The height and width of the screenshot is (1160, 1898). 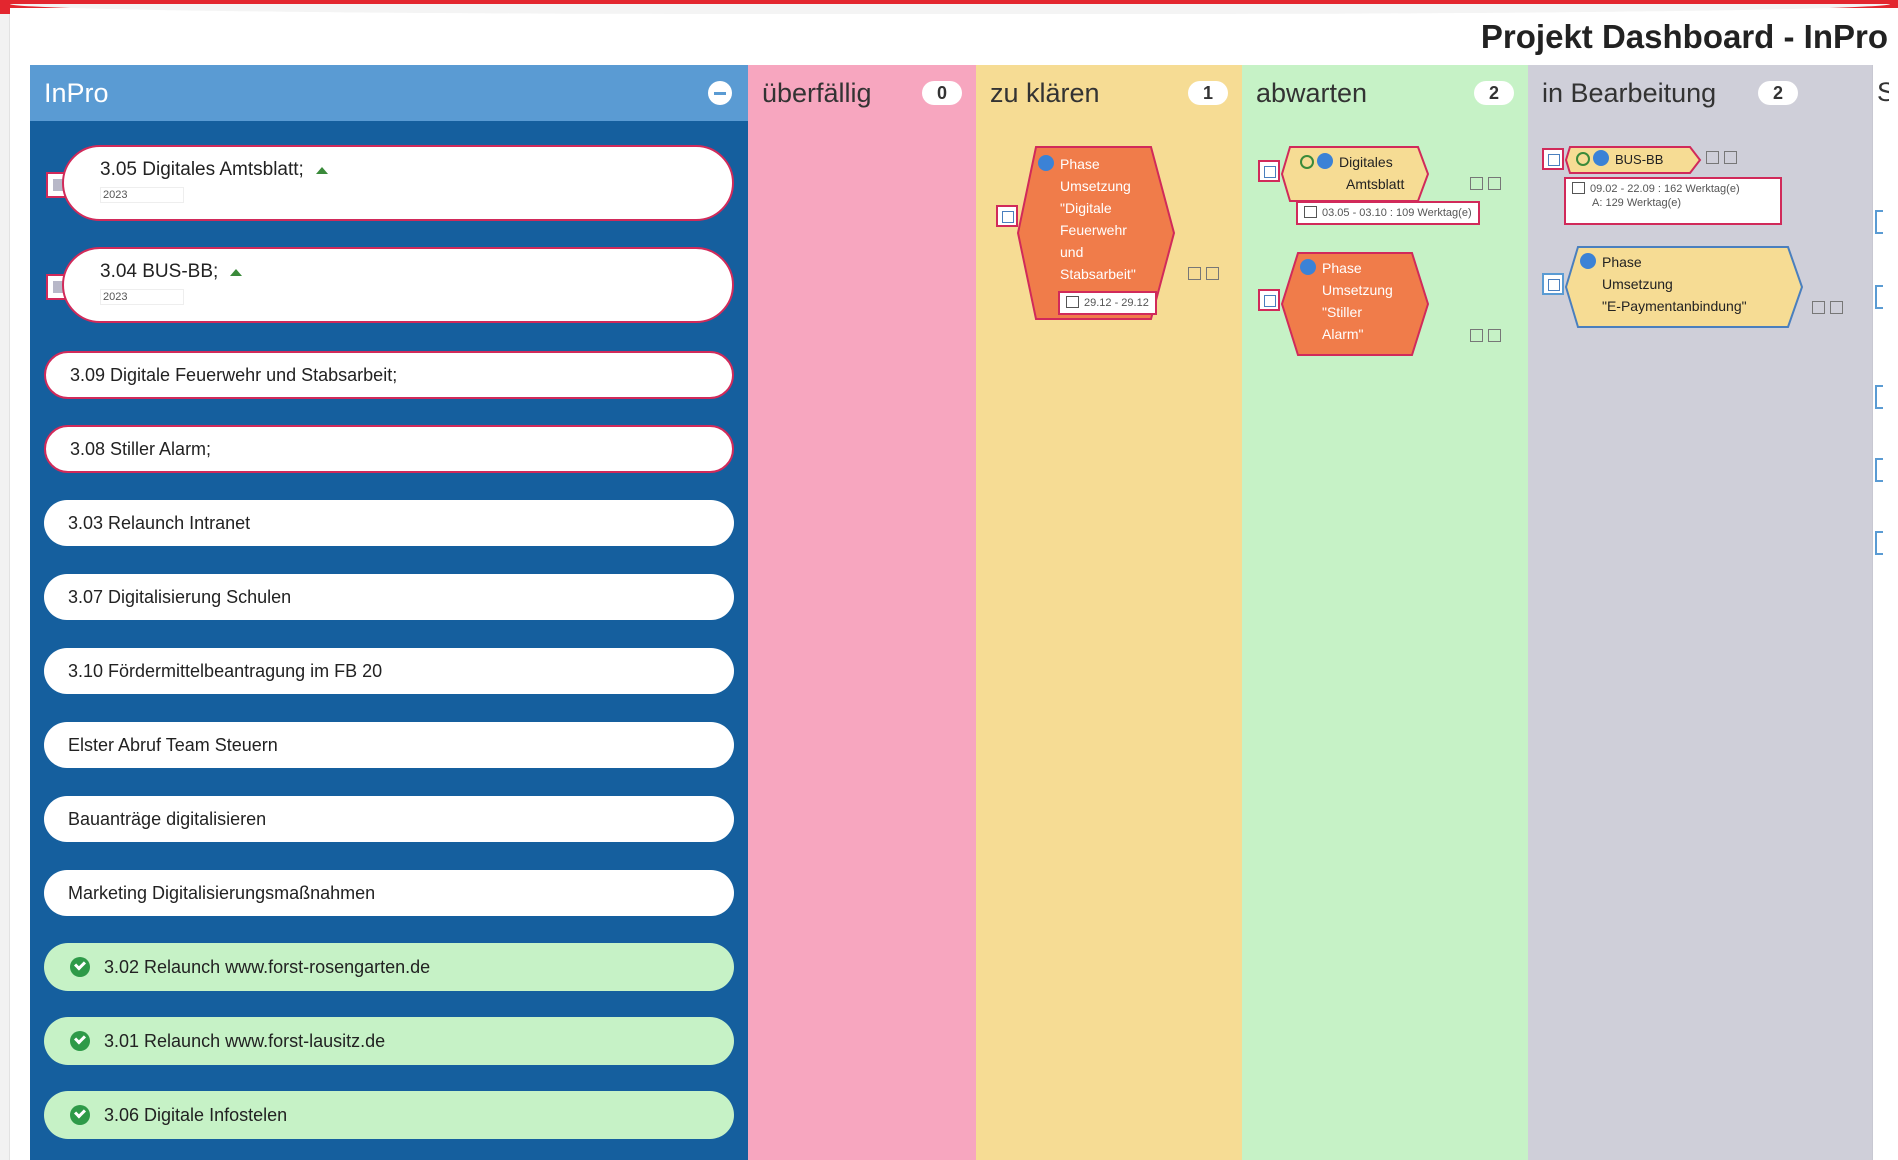 I want to click on task-date-range: 29.12 - 29.12, so click(x=1107, y=303).